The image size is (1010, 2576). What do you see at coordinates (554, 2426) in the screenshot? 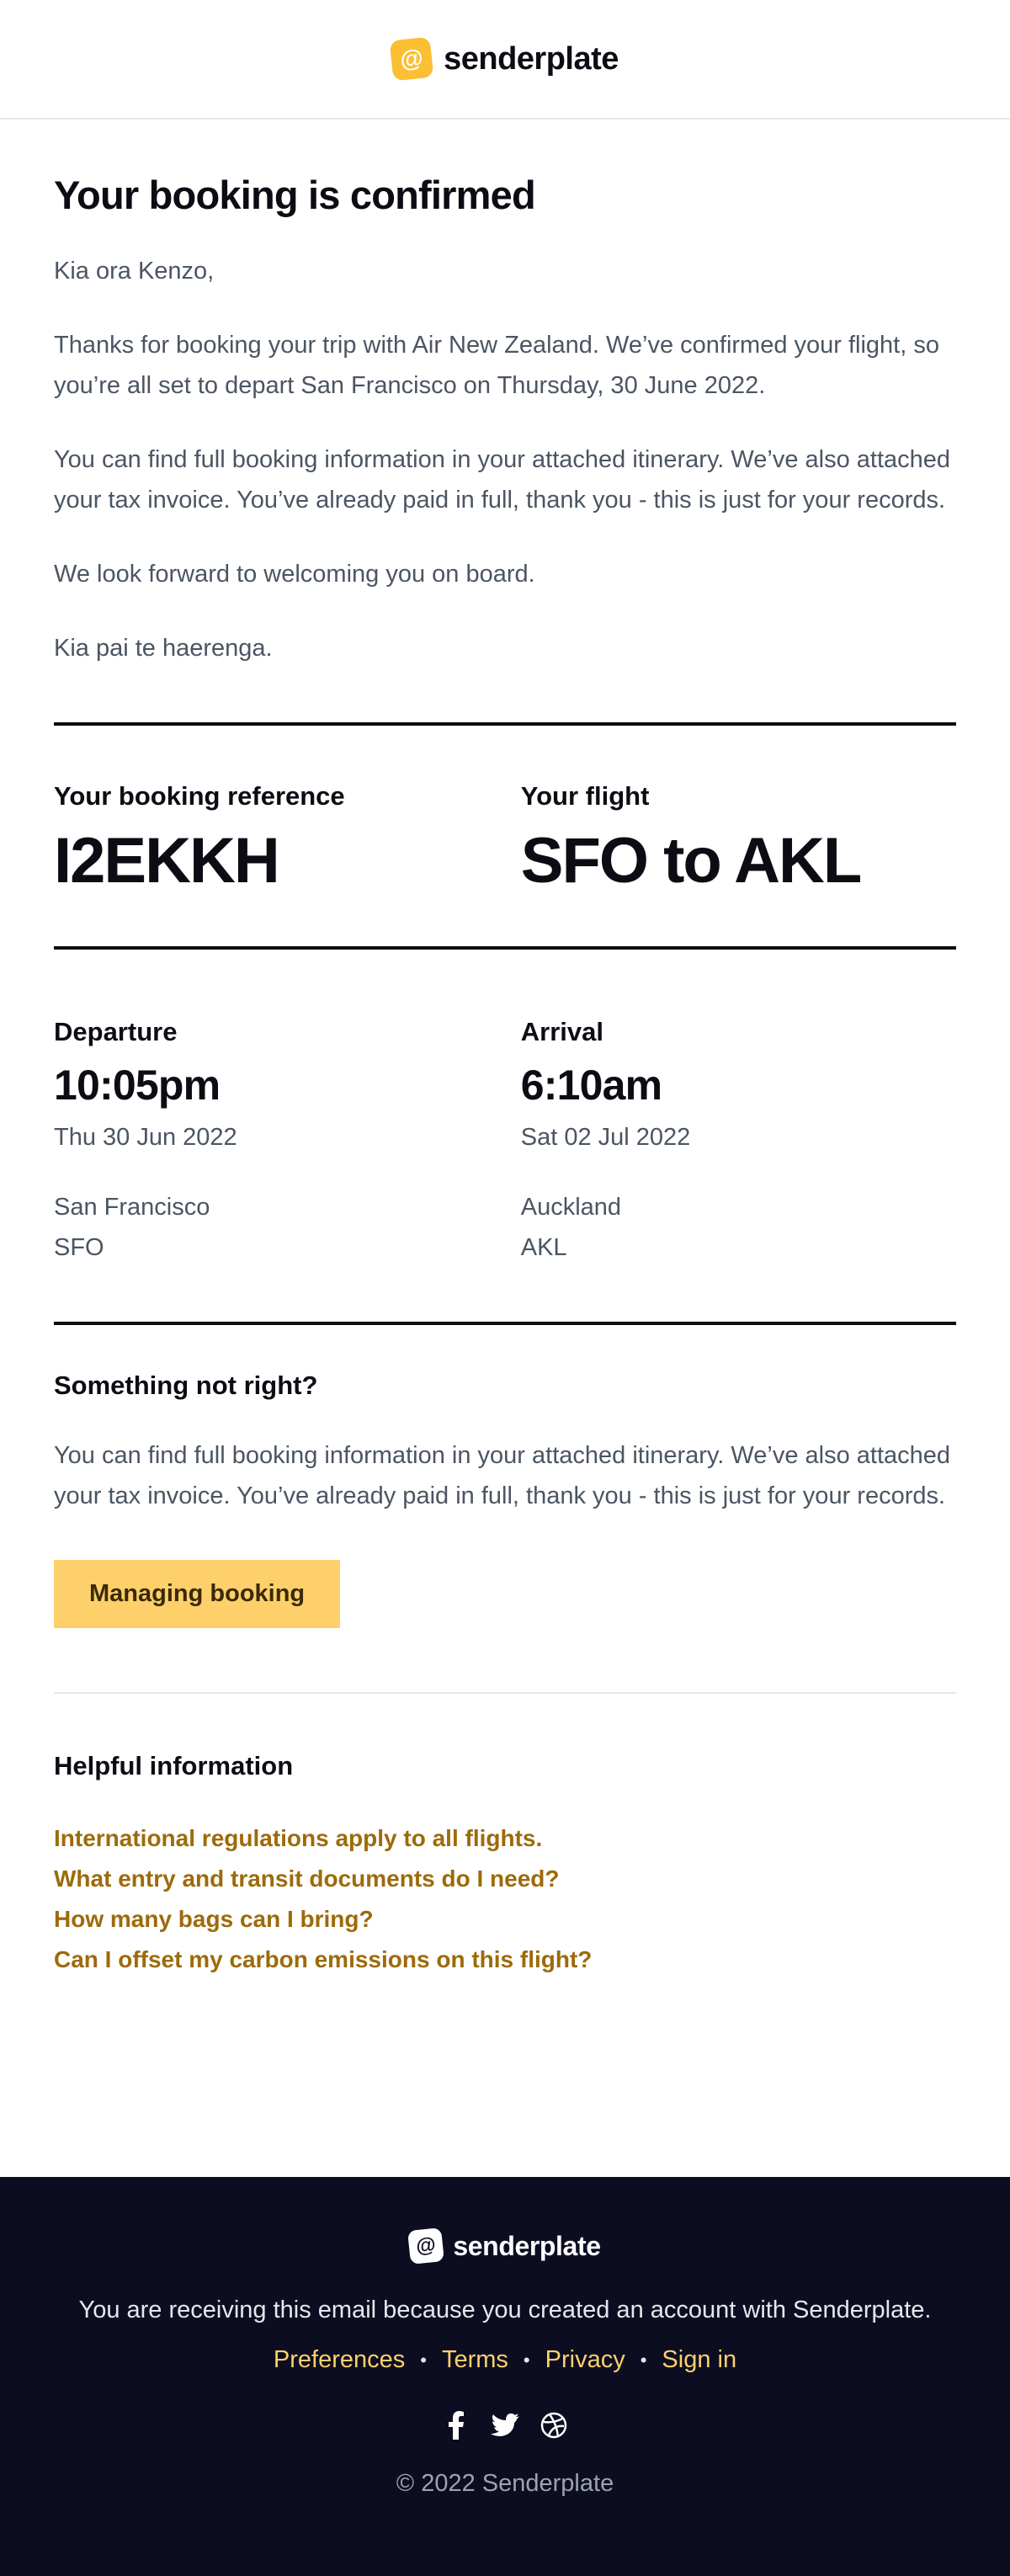
I see `dribbble-icon` at bounding box center [554, 2426].